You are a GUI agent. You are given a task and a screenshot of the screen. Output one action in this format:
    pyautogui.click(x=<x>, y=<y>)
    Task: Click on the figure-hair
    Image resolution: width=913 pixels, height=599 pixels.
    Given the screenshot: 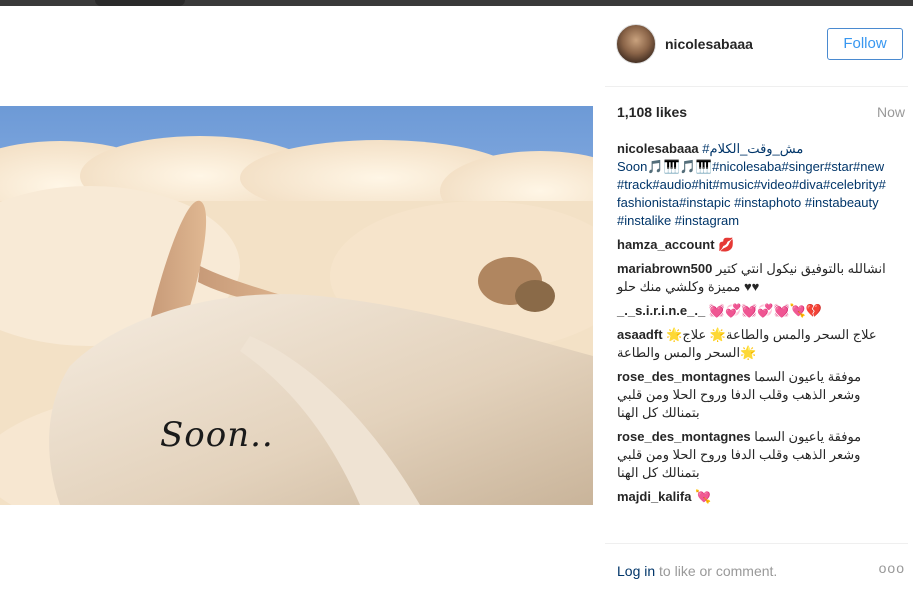 What is the action you would take?
    pyautogui.click(x=535, y=296)
    